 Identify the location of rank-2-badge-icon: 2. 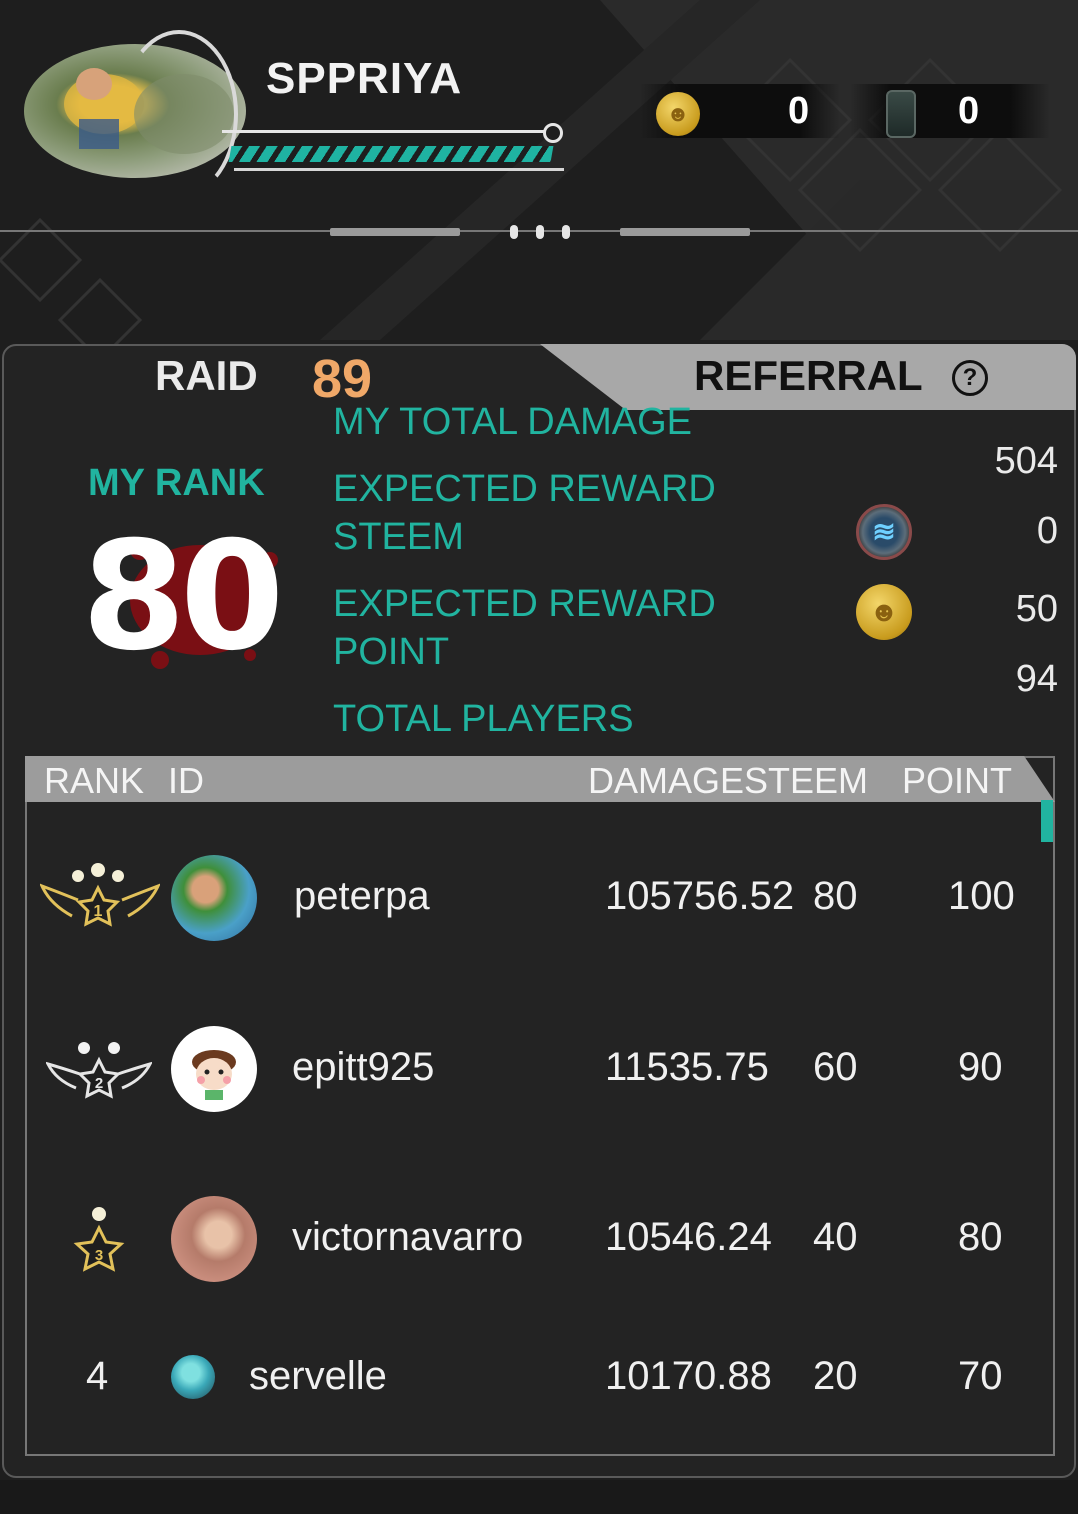
(99, 1070).